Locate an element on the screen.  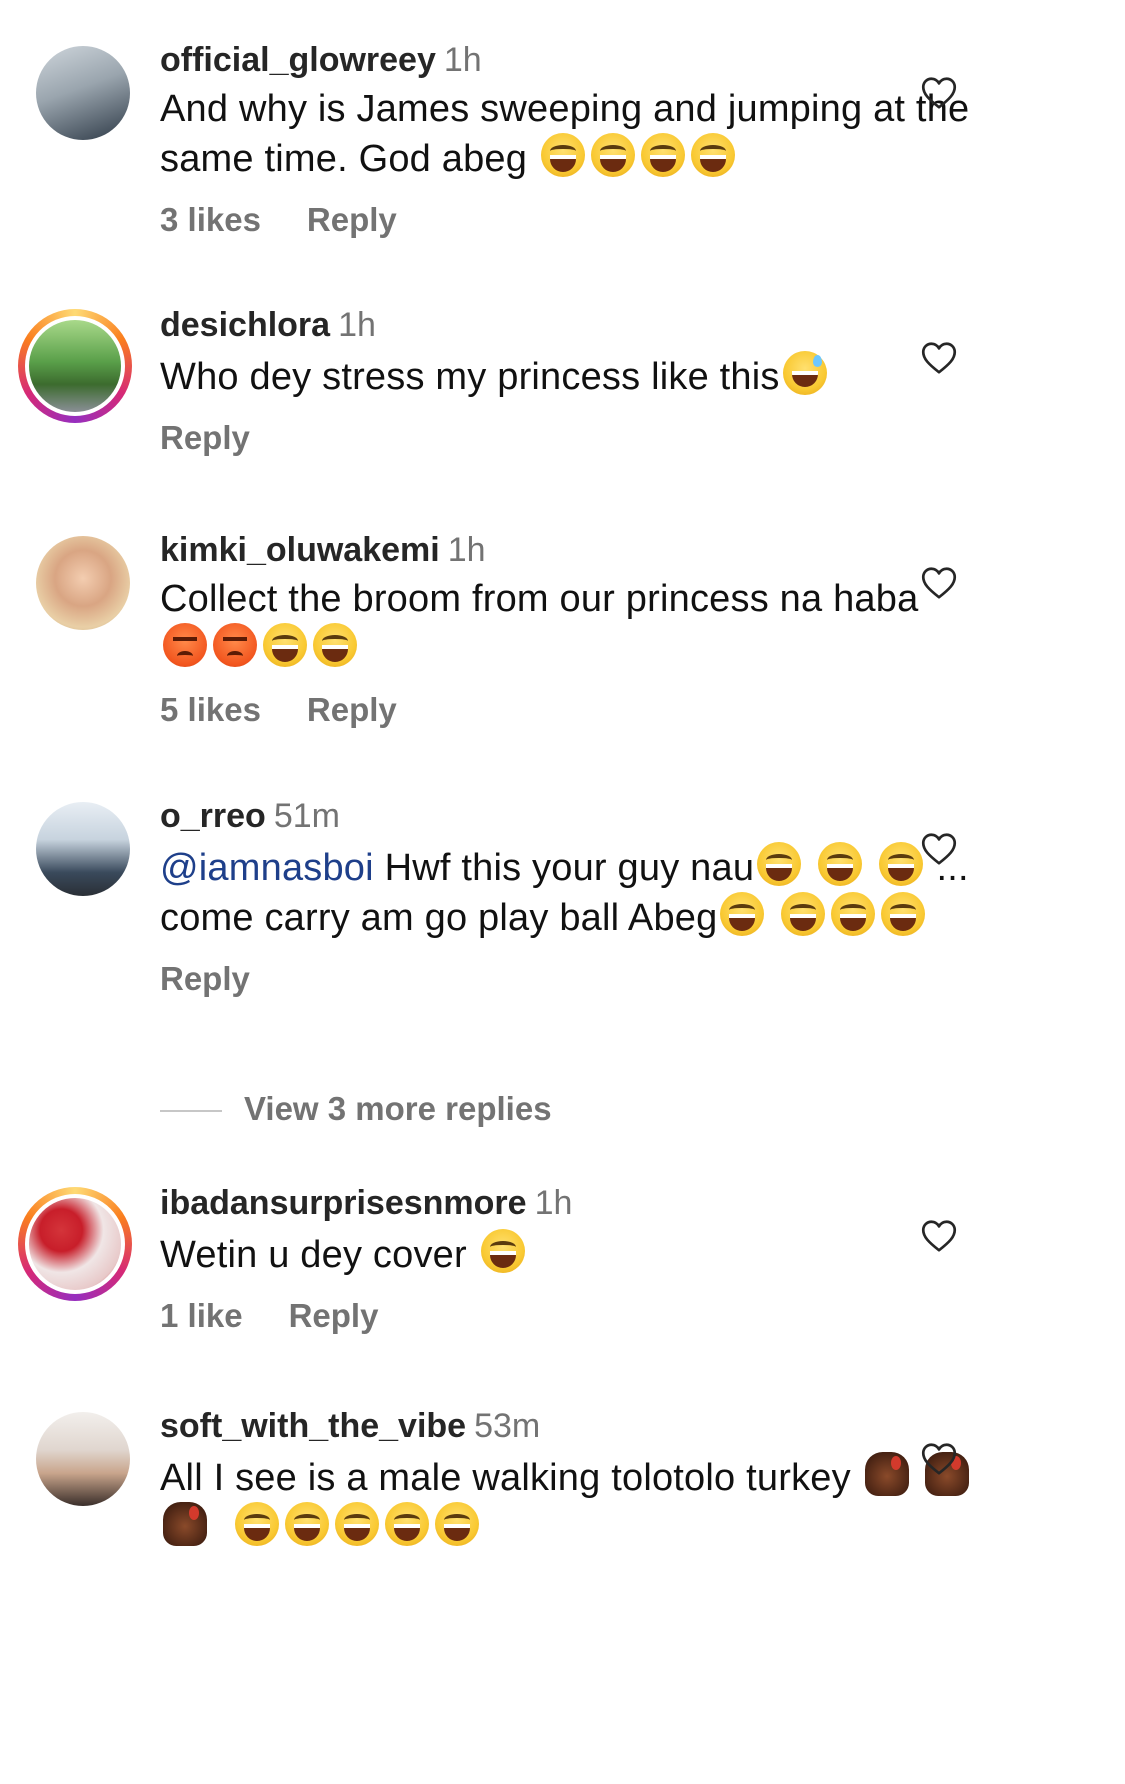
comment-time: 53m is located at coordinates (507, 1426).